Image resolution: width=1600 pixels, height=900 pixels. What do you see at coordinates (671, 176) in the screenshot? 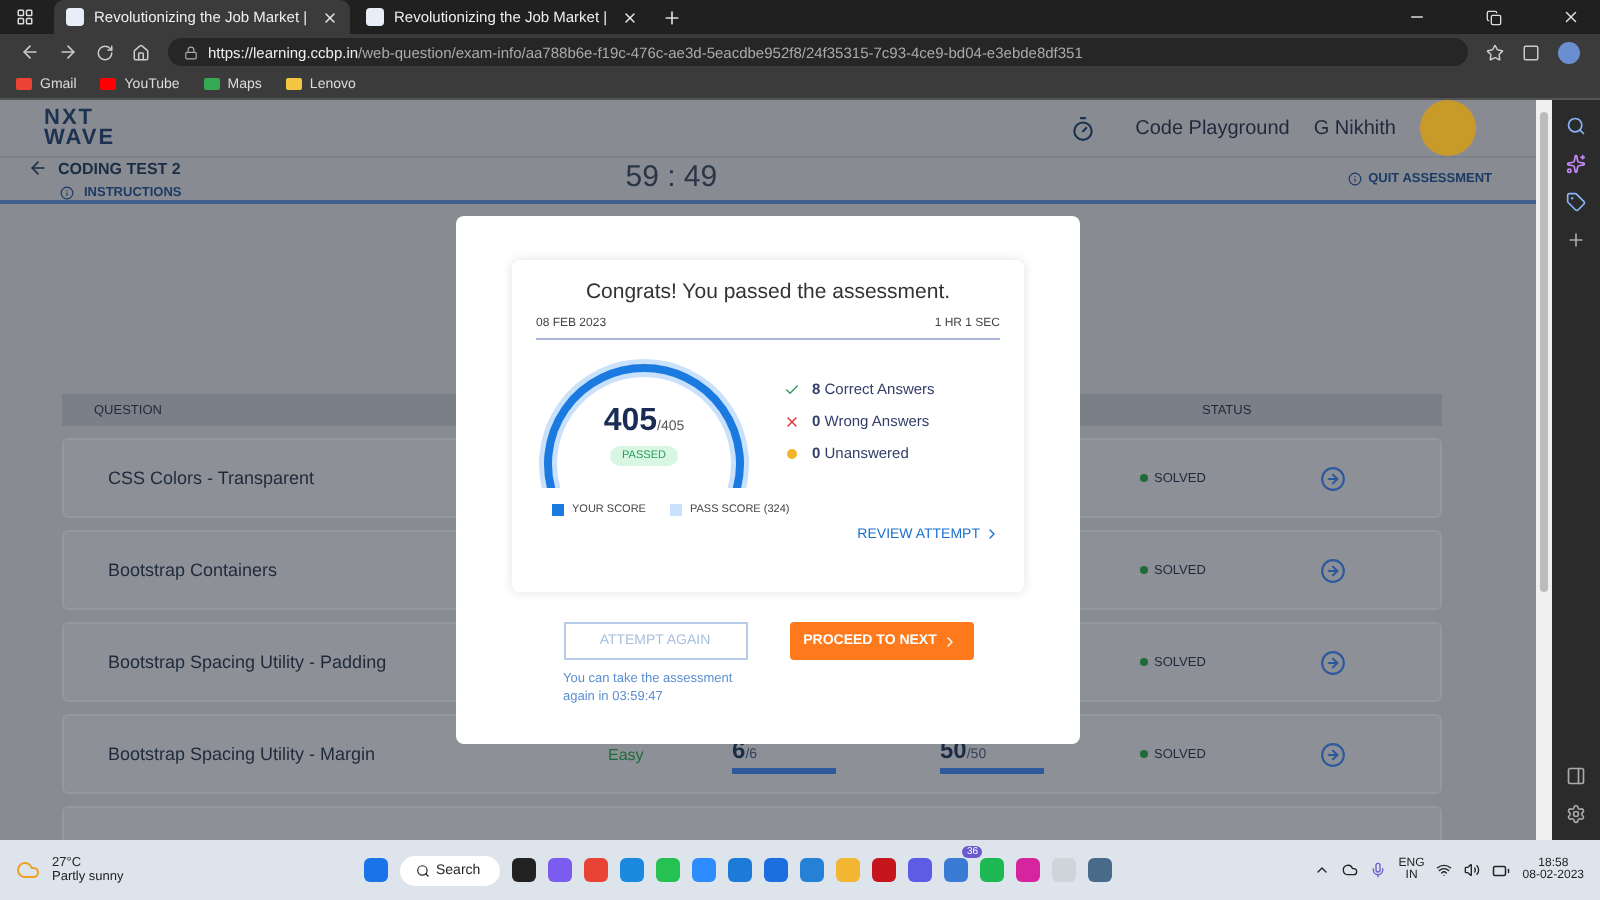
I see `countdown-timer: 59 : 49` at bounding box center [671, 176].